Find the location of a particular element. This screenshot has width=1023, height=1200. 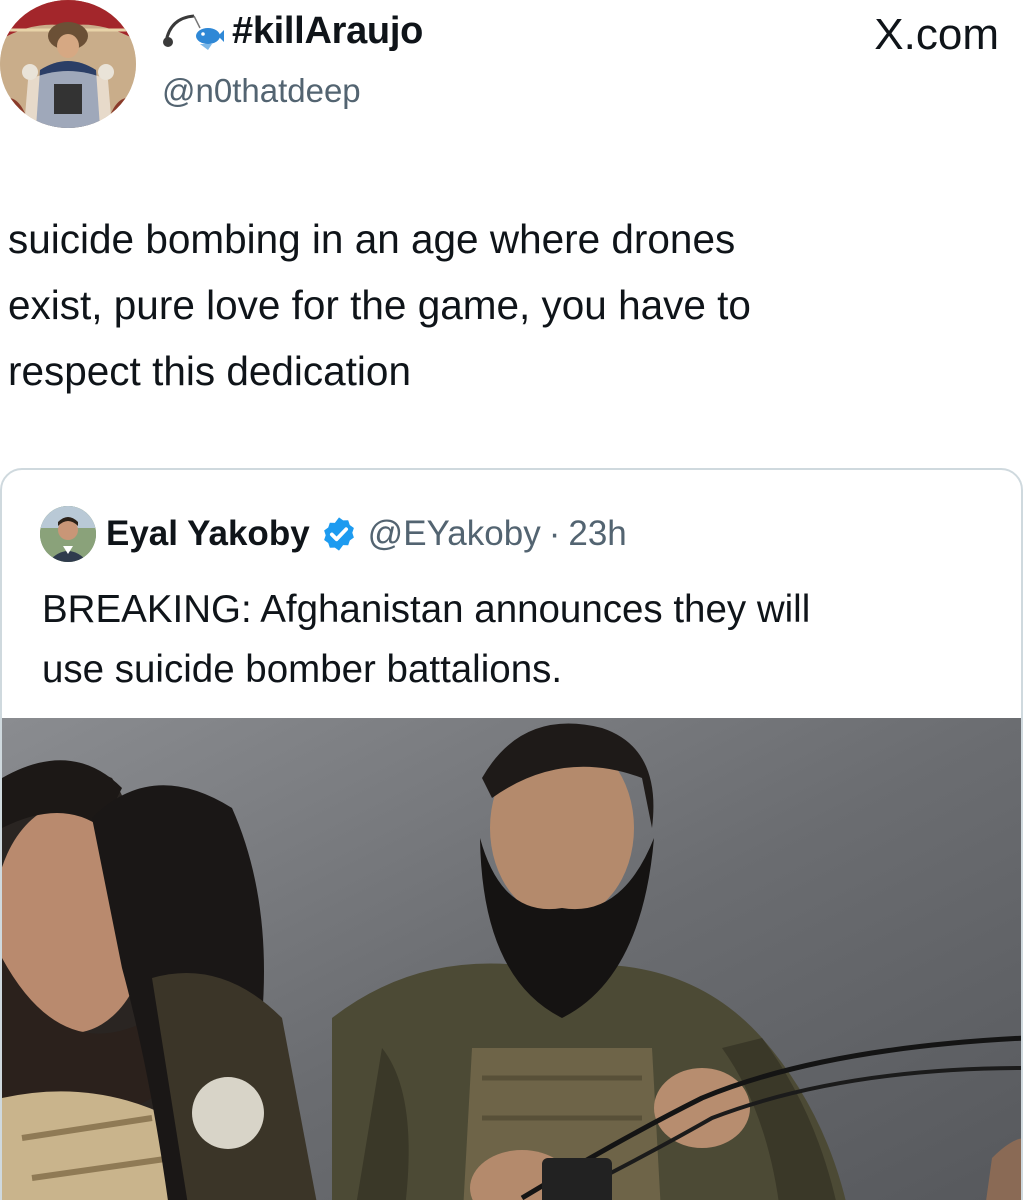

verified-badge-icon is located at coordinates (339, 534).